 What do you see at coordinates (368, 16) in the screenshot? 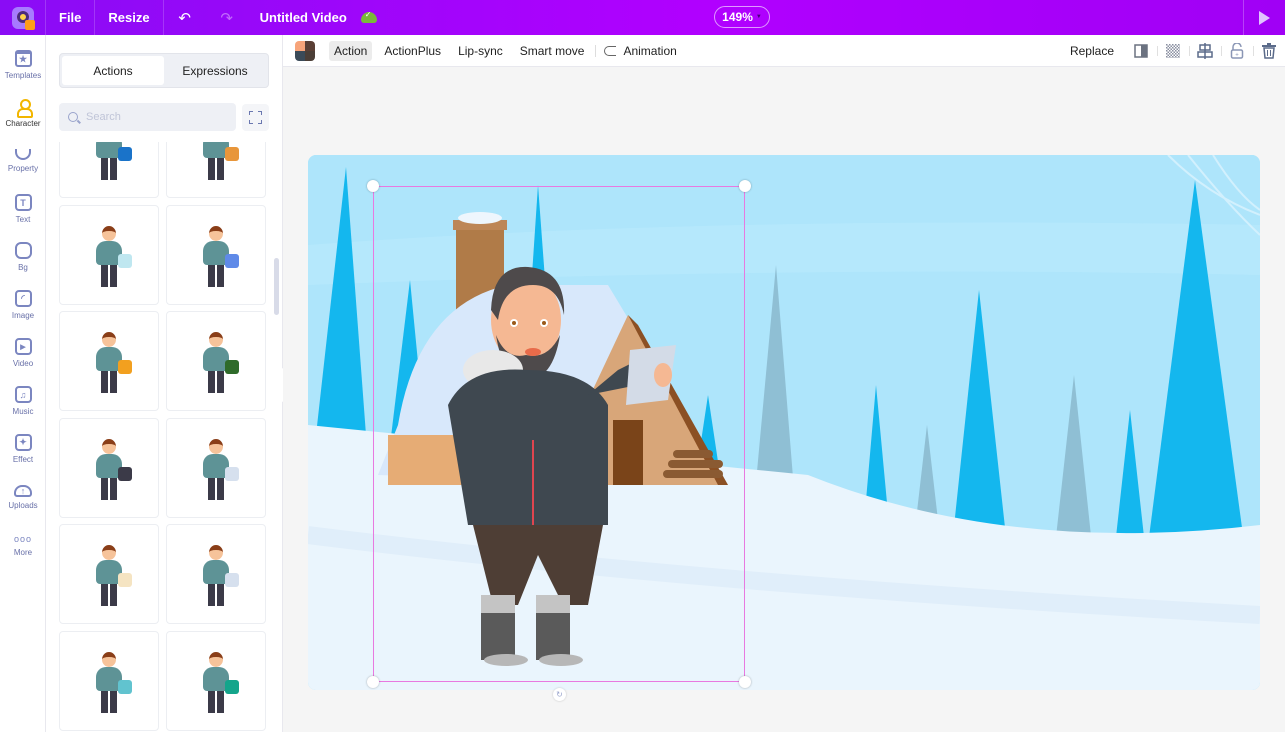
I see `cloud-check-icon` at bounding box center [368, 16].